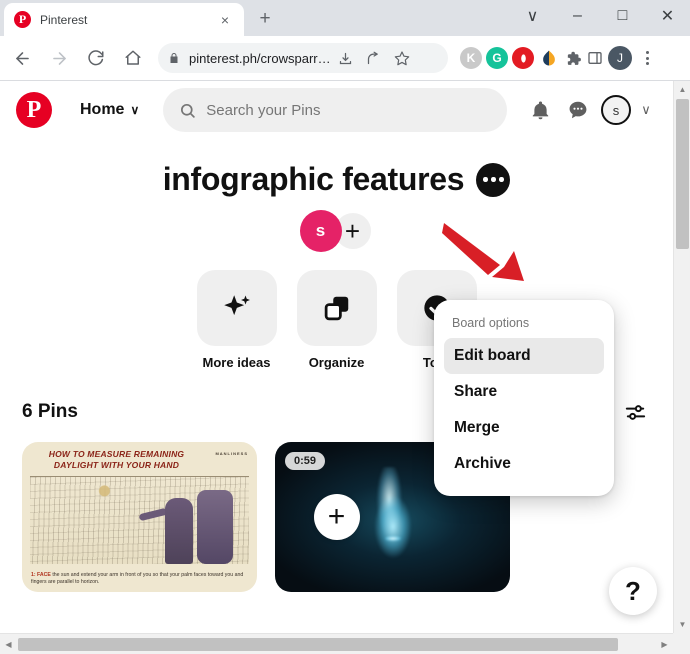  I want to click on page-title: infographic features, so click(313, 179).